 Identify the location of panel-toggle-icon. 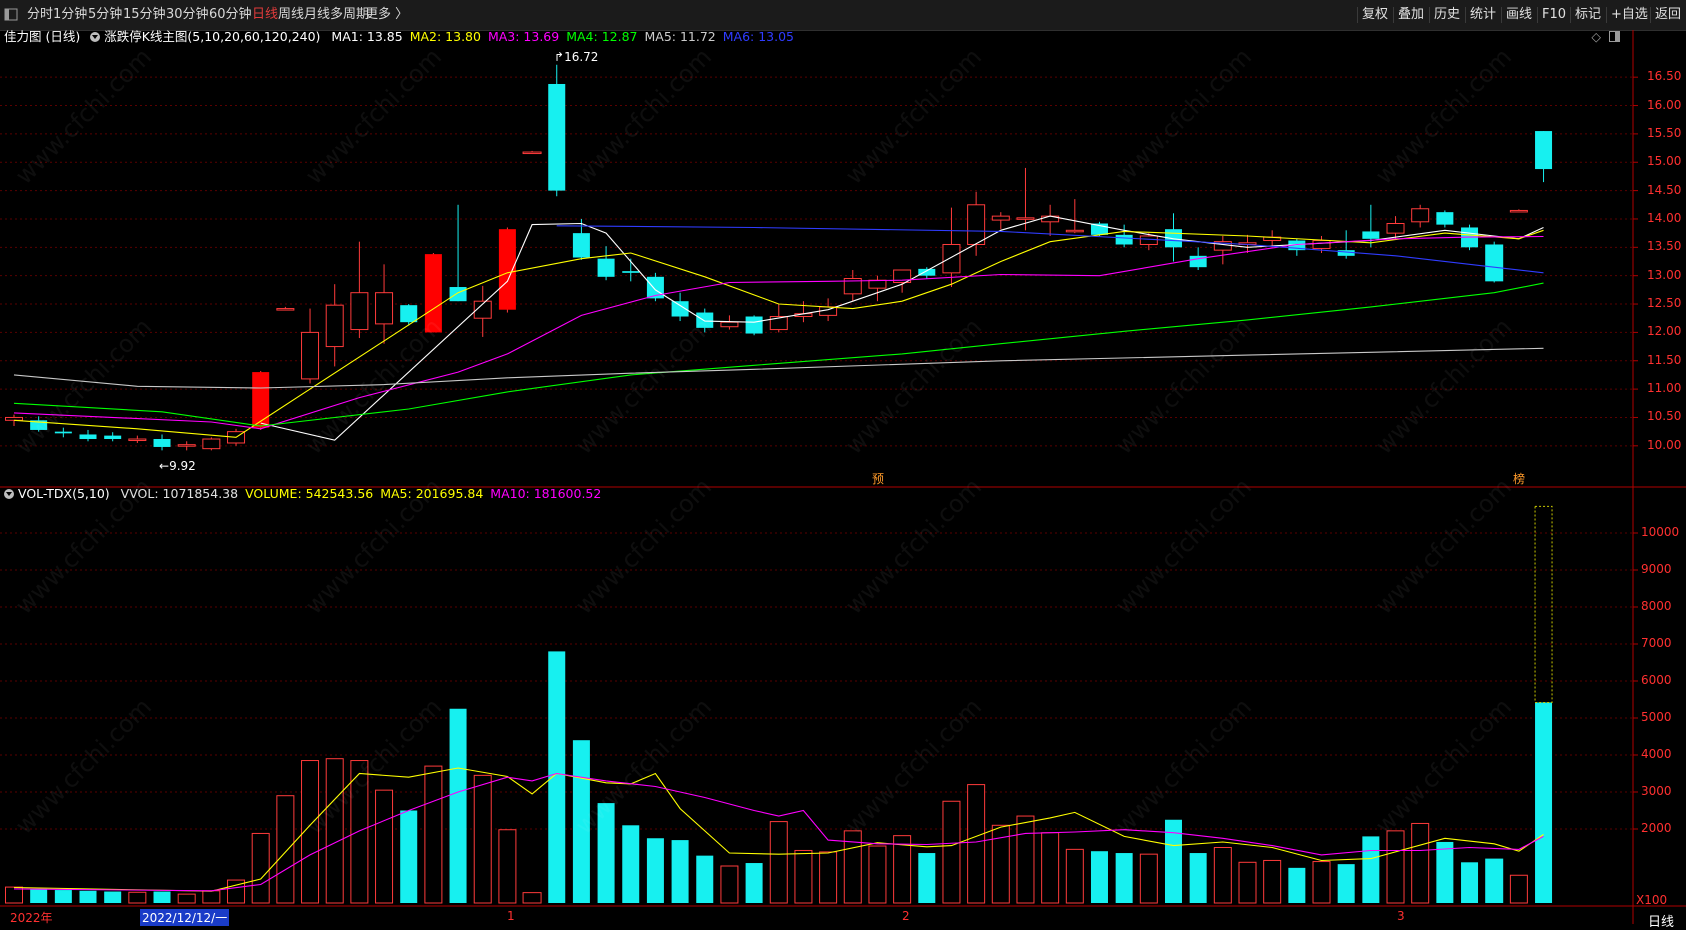
(11, 15).